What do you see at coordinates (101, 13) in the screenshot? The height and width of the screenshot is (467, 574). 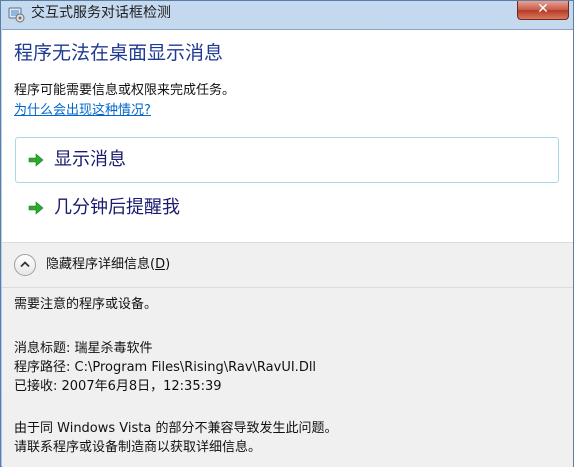 I see `window-title: 交互式服务对话框检测` at bounding box center [101, 13].